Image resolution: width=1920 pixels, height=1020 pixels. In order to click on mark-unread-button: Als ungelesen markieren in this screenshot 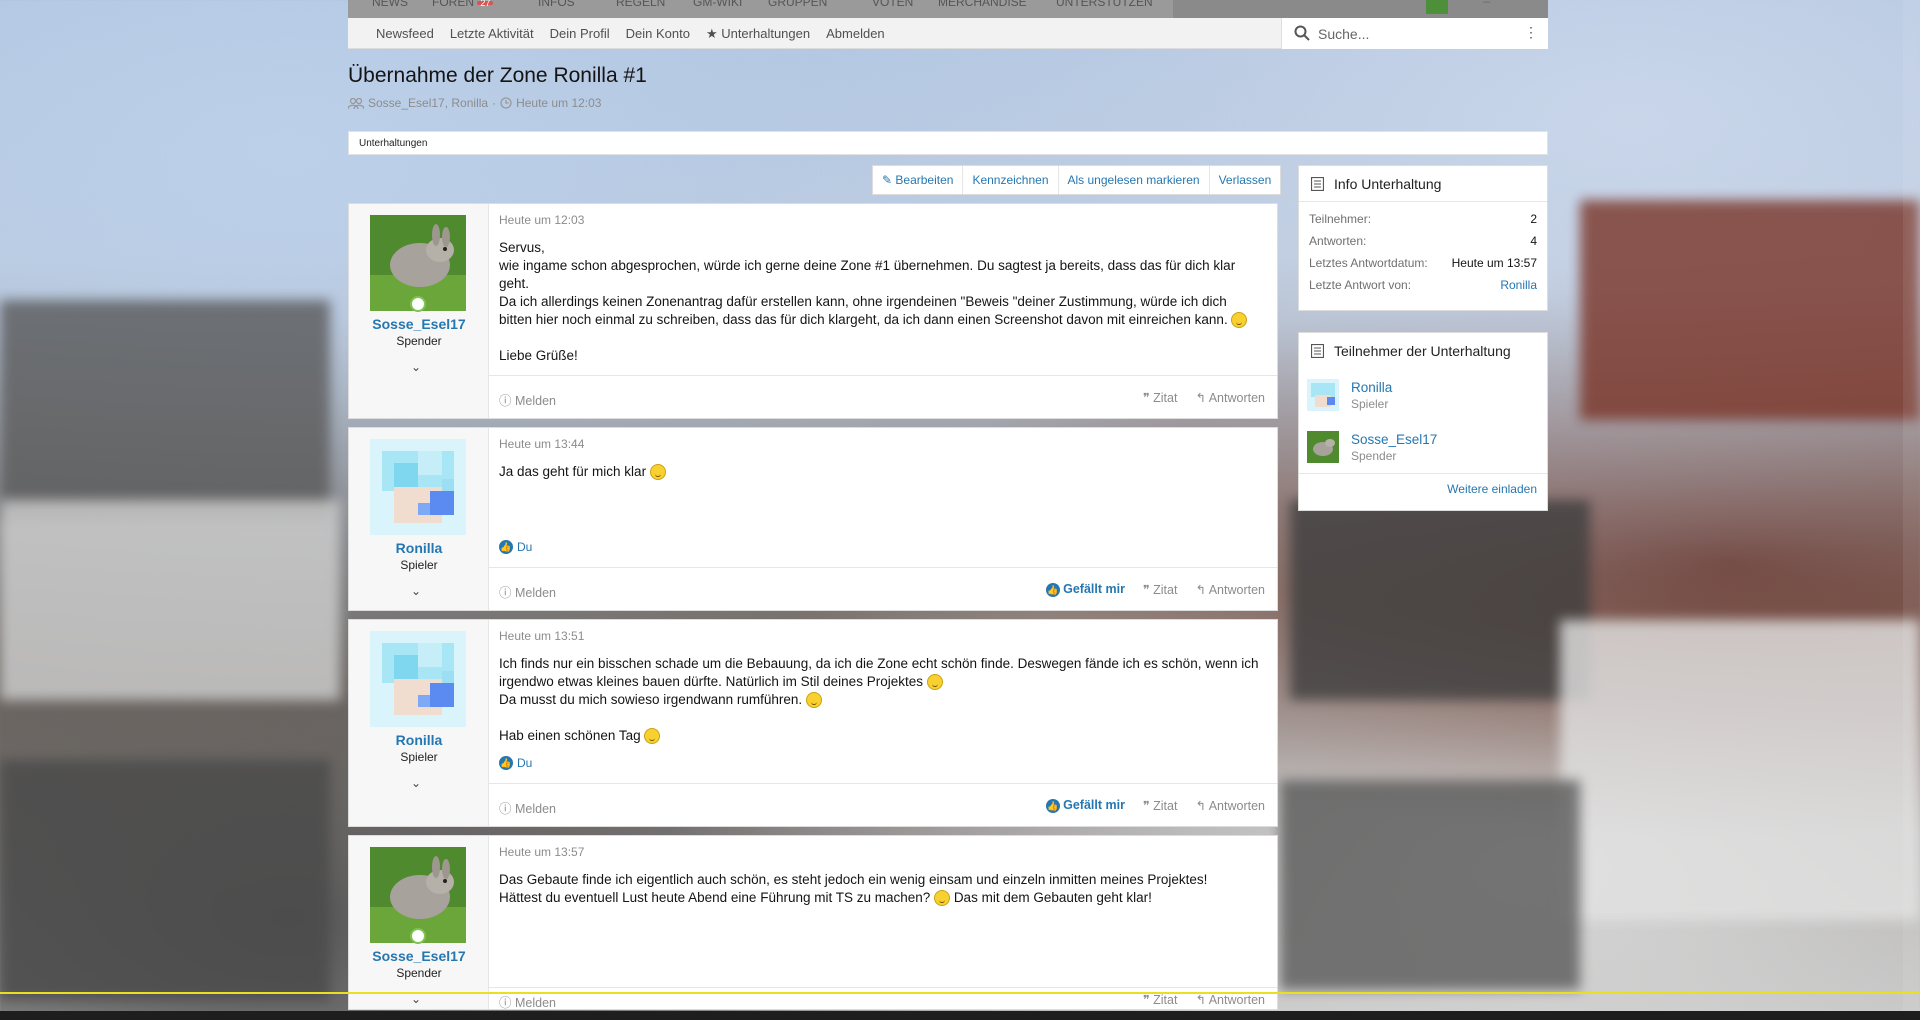, I will do `click(1134, 180)`.